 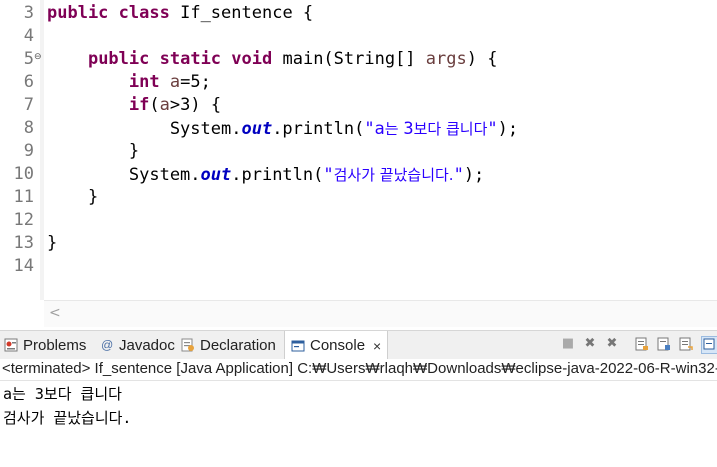 I want to click on line-number: 10, so click(x=23, y=174).